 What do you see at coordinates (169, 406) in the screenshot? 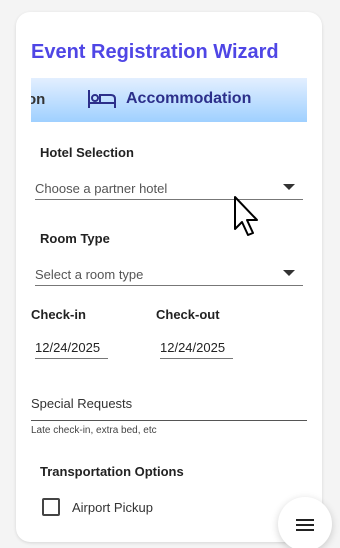
I see `special-requests-input: Special Requests` at bounding box center [169, 406].